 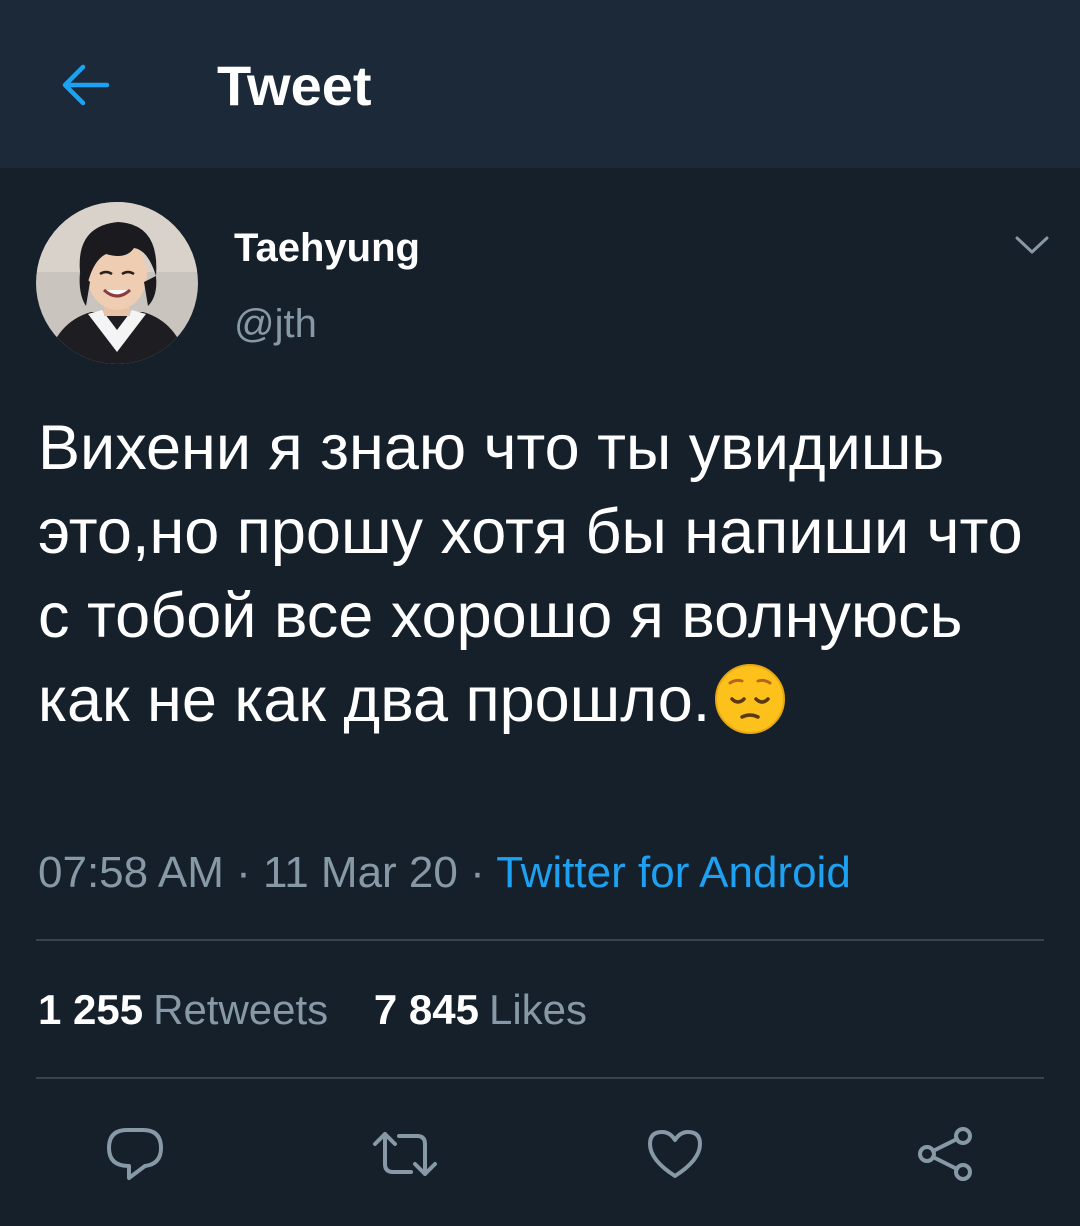 What do you see at coordinates (275, 324) in the screenshot?
I see `author-handle: @jth` at bounding box center [275, 324].